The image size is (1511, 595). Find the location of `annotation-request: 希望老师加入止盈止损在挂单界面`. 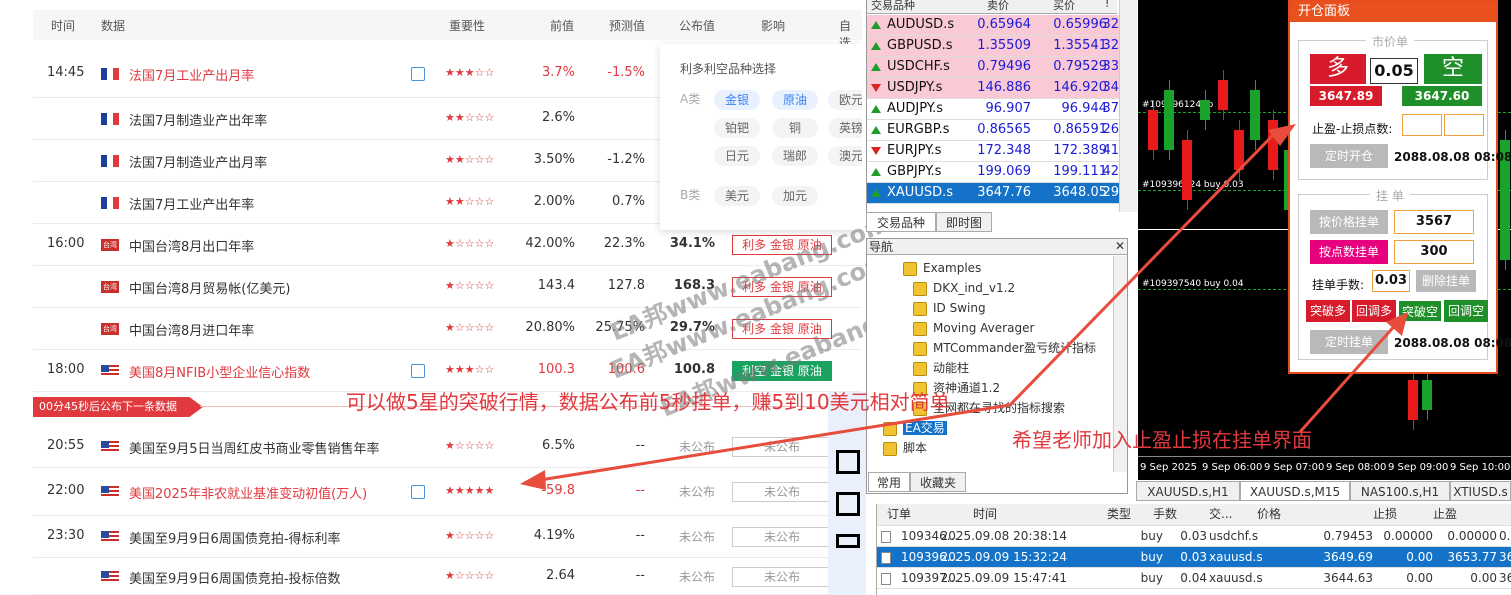

annotation-request: 希望老师加入止盈止损在挂单界面 is located at coordinates (1162, 440).